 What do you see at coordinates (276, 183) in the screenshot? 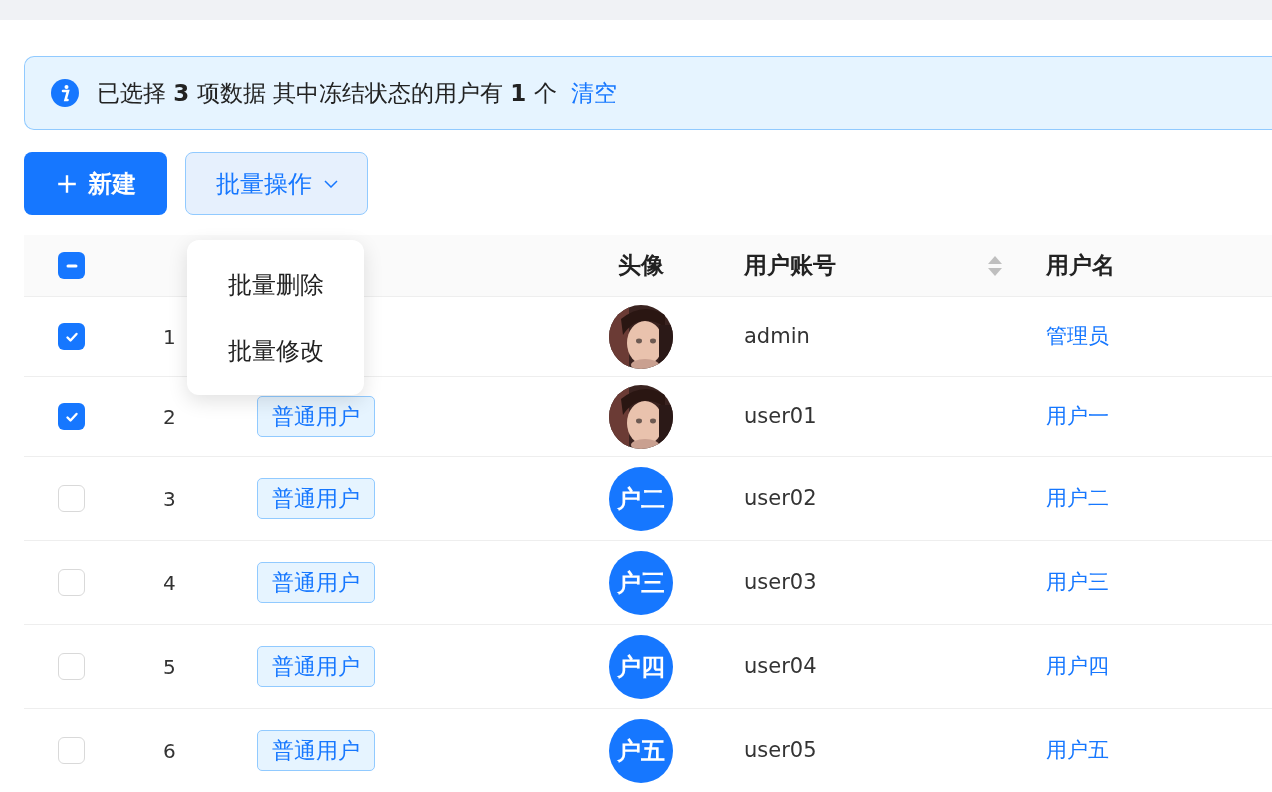
I see `batch-dropdown-button: 批量操作` at bounding box center [276, 183].